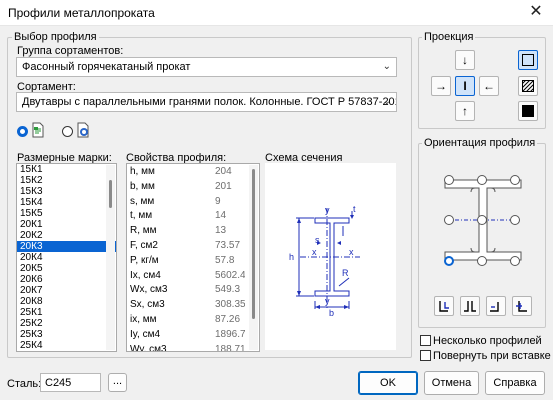 The height and width of the screenshot is (400, 553). Describe the element at coordinates (106, 67) in the screenshot. I see `group-value: Фасонный горячекатаный прокат` at that location.